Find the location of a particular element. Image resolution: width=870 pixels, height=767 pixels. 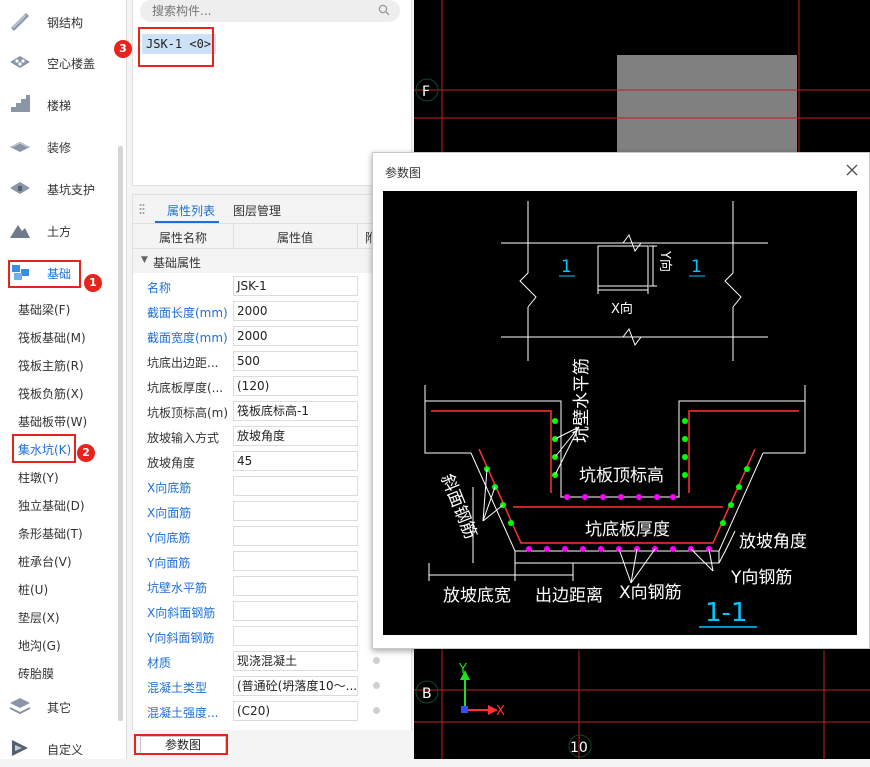

property-name: 放坡输入方式 is located at coordinates (183, 438).